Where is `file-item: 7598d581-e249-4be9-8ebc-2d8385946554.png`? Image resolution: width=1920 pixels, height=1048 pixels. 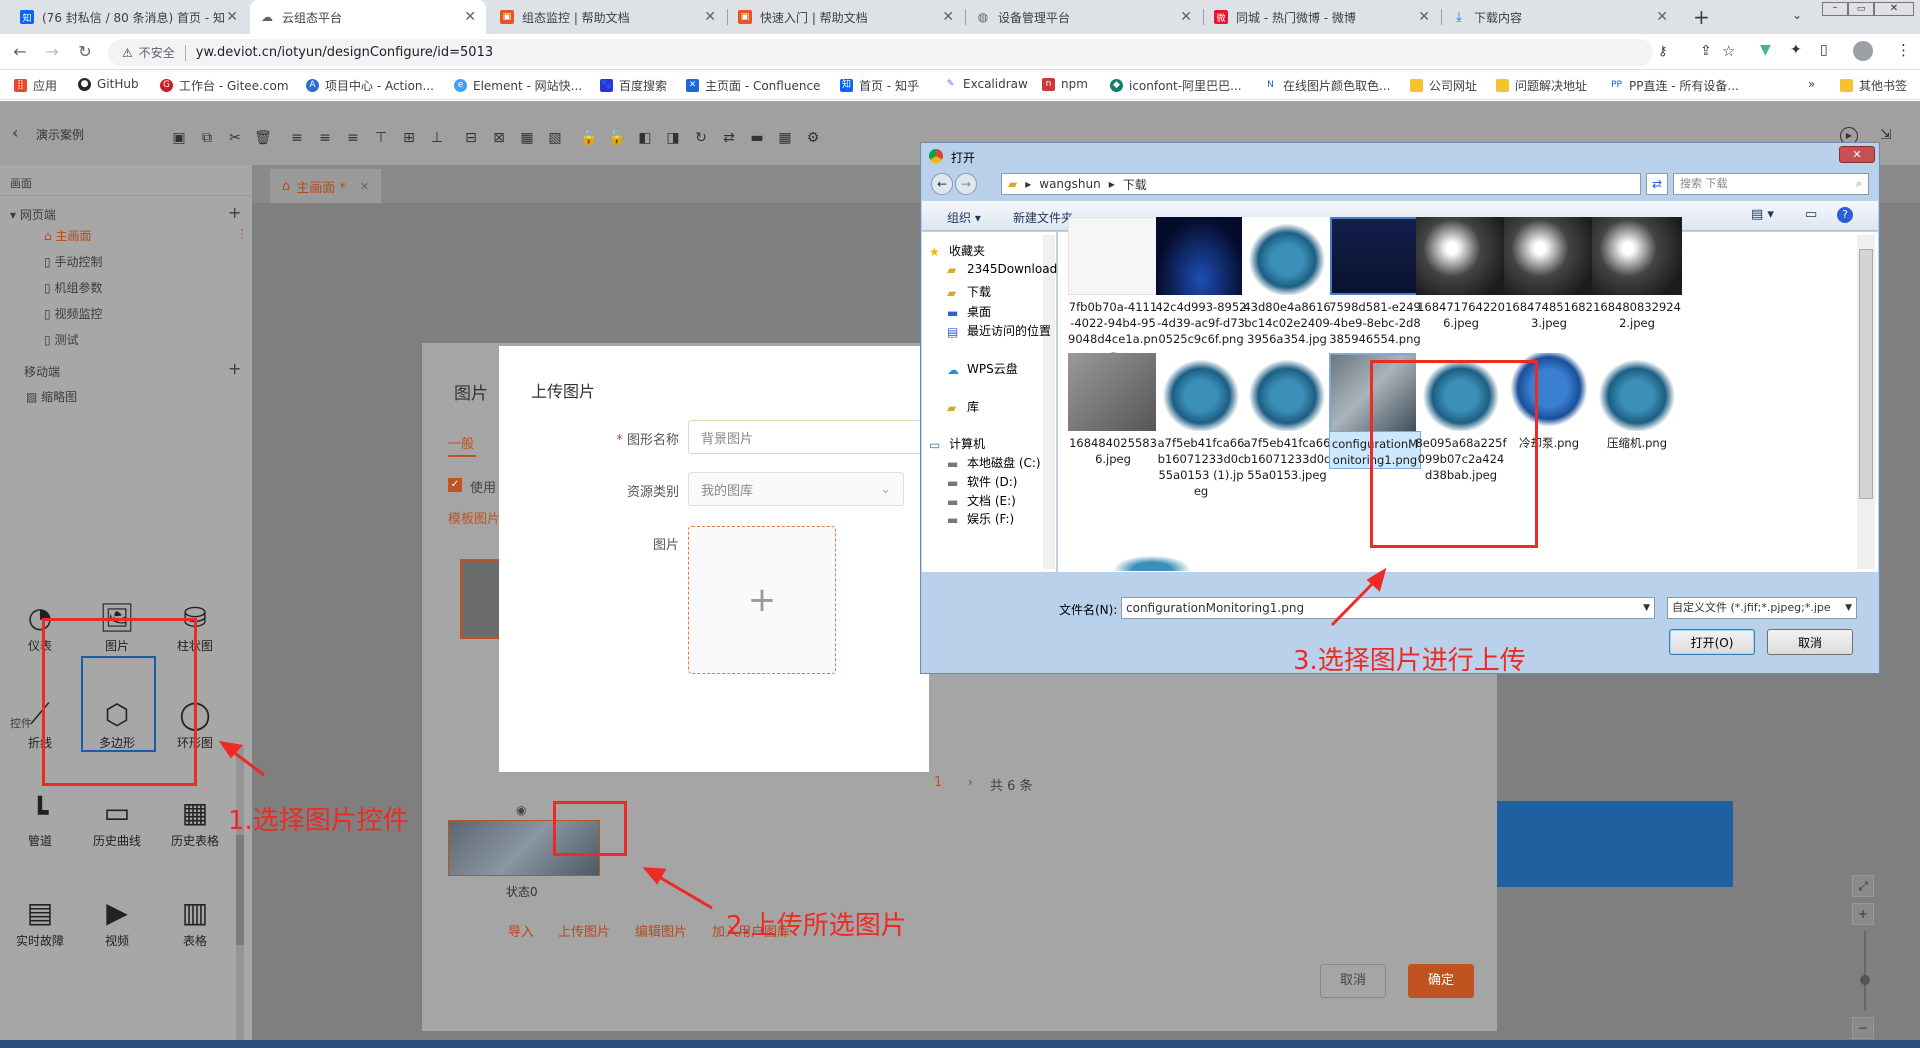
file-item: 7598d581-e249-4be9-8ebc-2d8385946554.png is located at coordinates (1375, 282).